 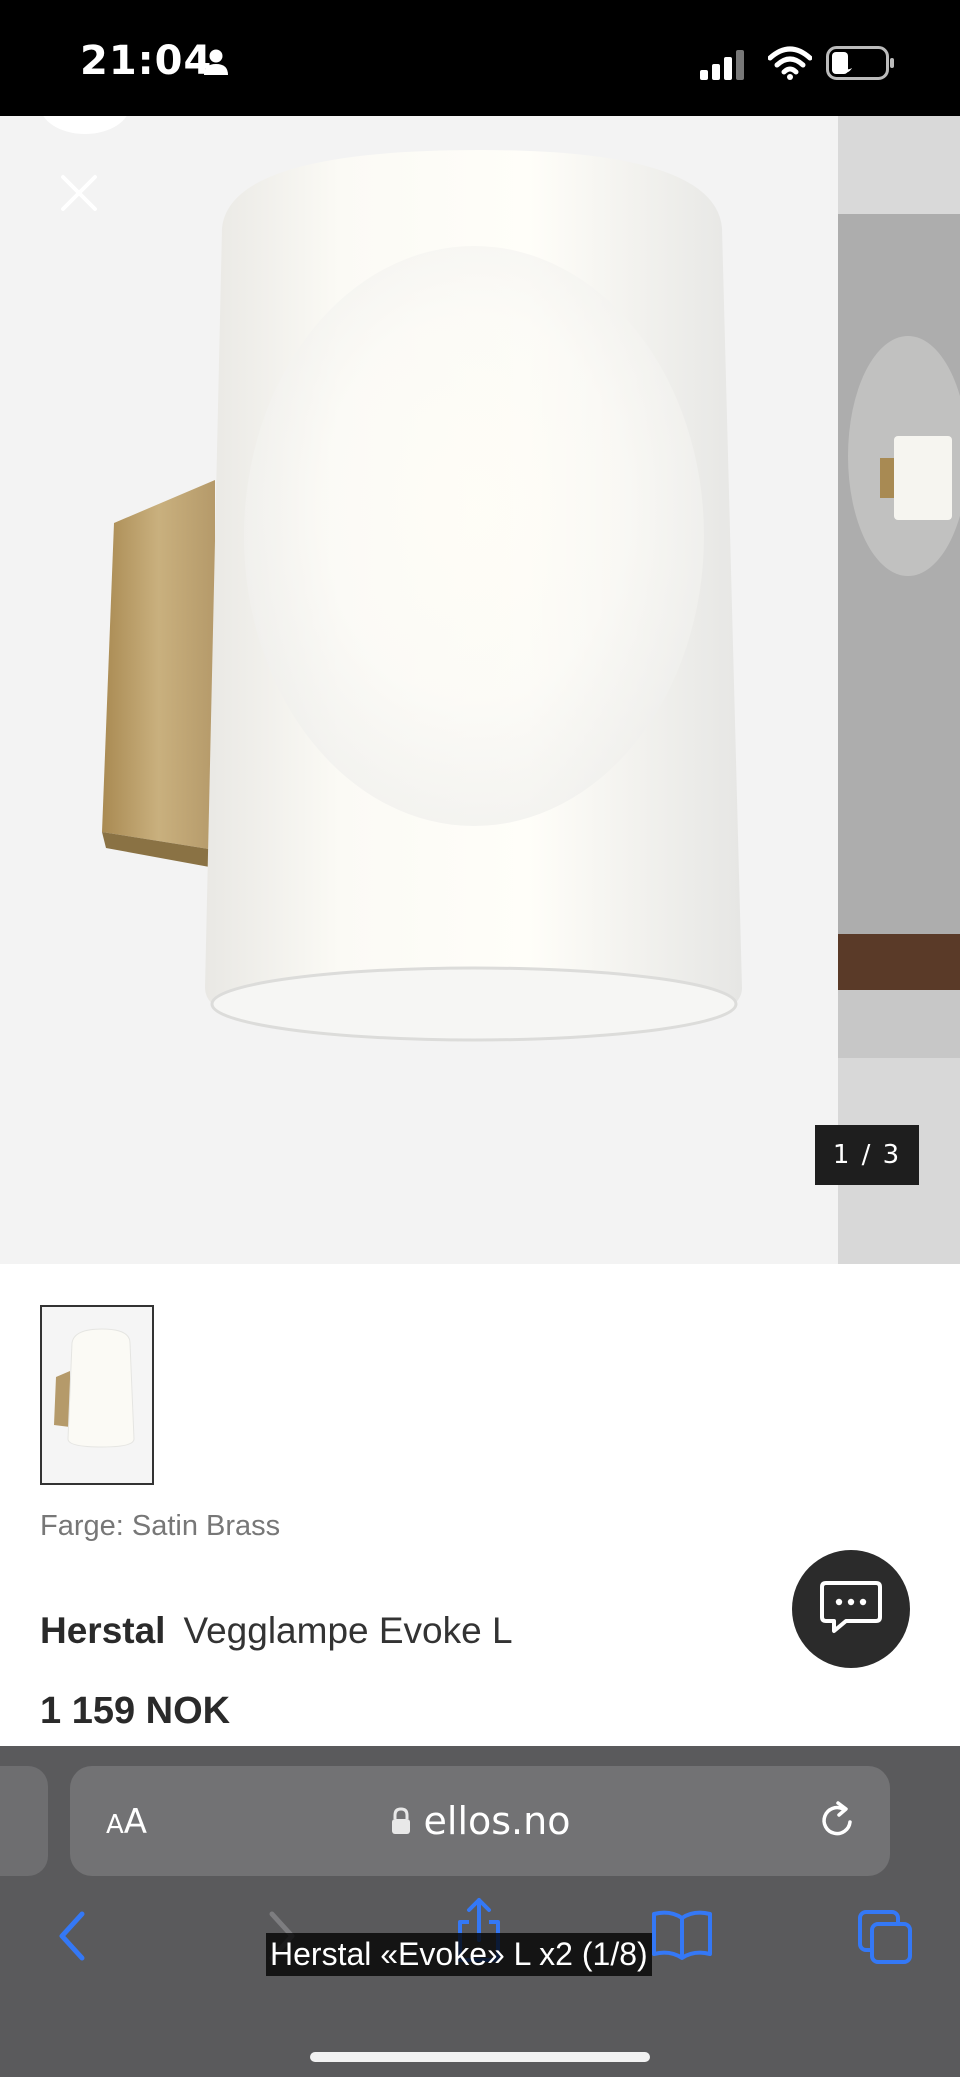 What do you see at coordinates (480, 58) in the screenshot?
I see `status-bar: 21:04` at bounding box center [480, 58].